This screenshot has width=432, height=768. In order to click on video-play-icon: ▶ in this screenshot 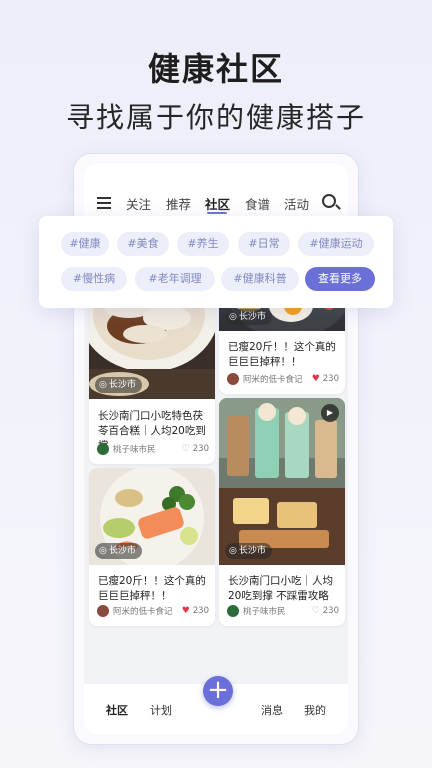, I will do `click(330, 413)`.